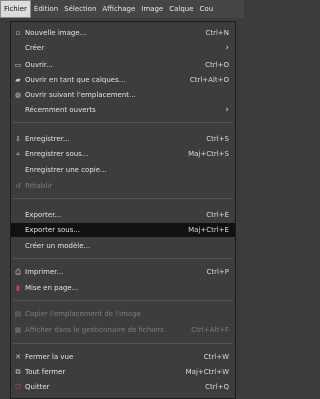 The height and width of the screenshot is (399, 320). I want to click on copy-location-icon: ▤, so click(18, 314).